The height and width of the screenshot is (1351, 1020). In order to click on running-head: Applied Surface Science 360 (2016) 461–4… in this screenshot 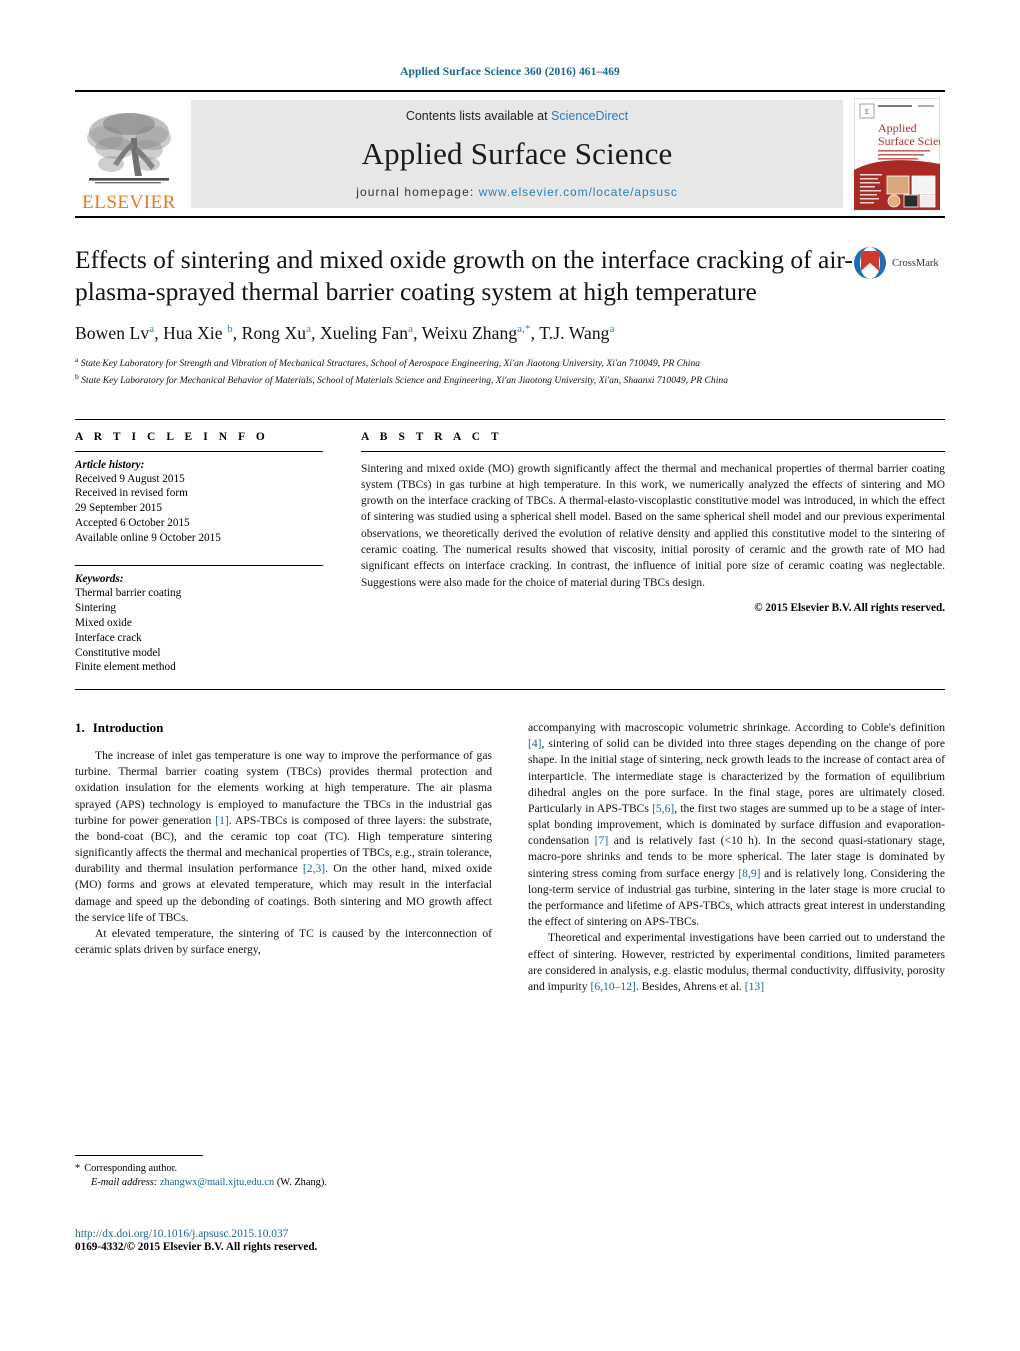, I will do `click(510, 72)`.